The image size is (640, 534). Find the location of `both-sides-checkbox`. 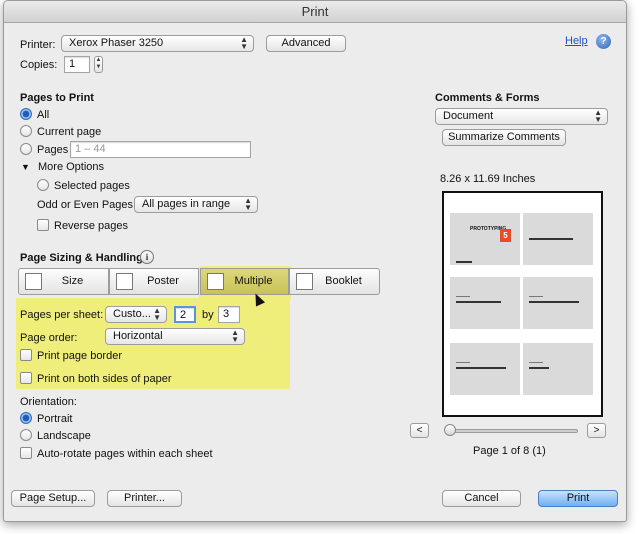

both-sides-checkbox is located at coordinates (26, 378).